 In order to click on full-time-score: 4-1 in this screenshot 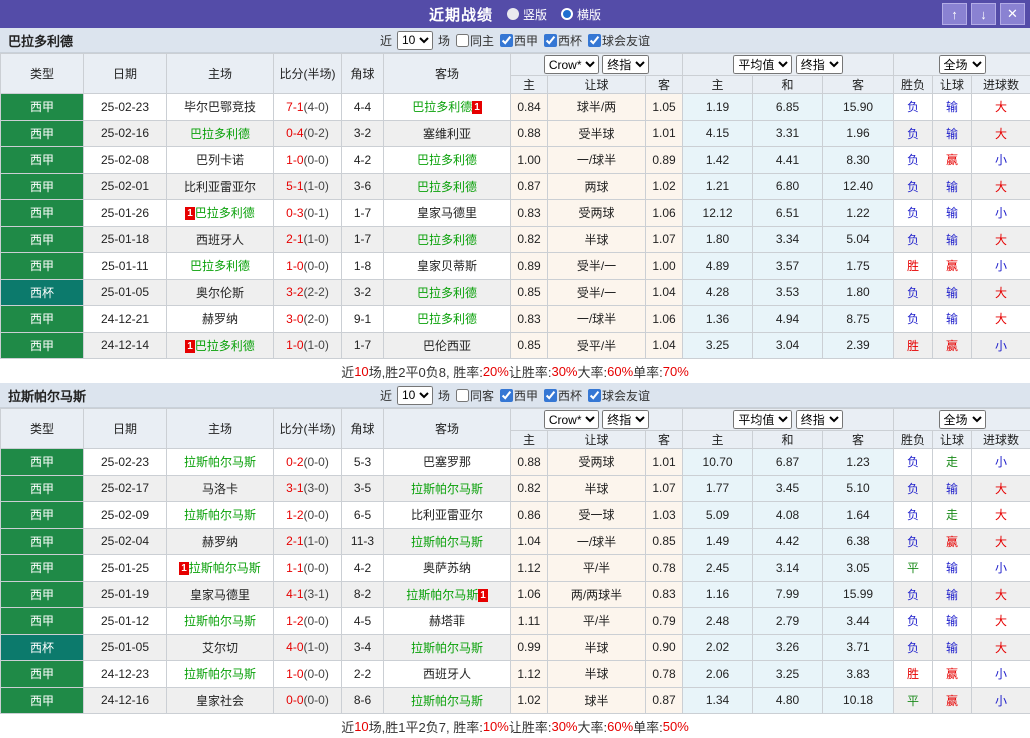, I will do `click(294, 594)`.